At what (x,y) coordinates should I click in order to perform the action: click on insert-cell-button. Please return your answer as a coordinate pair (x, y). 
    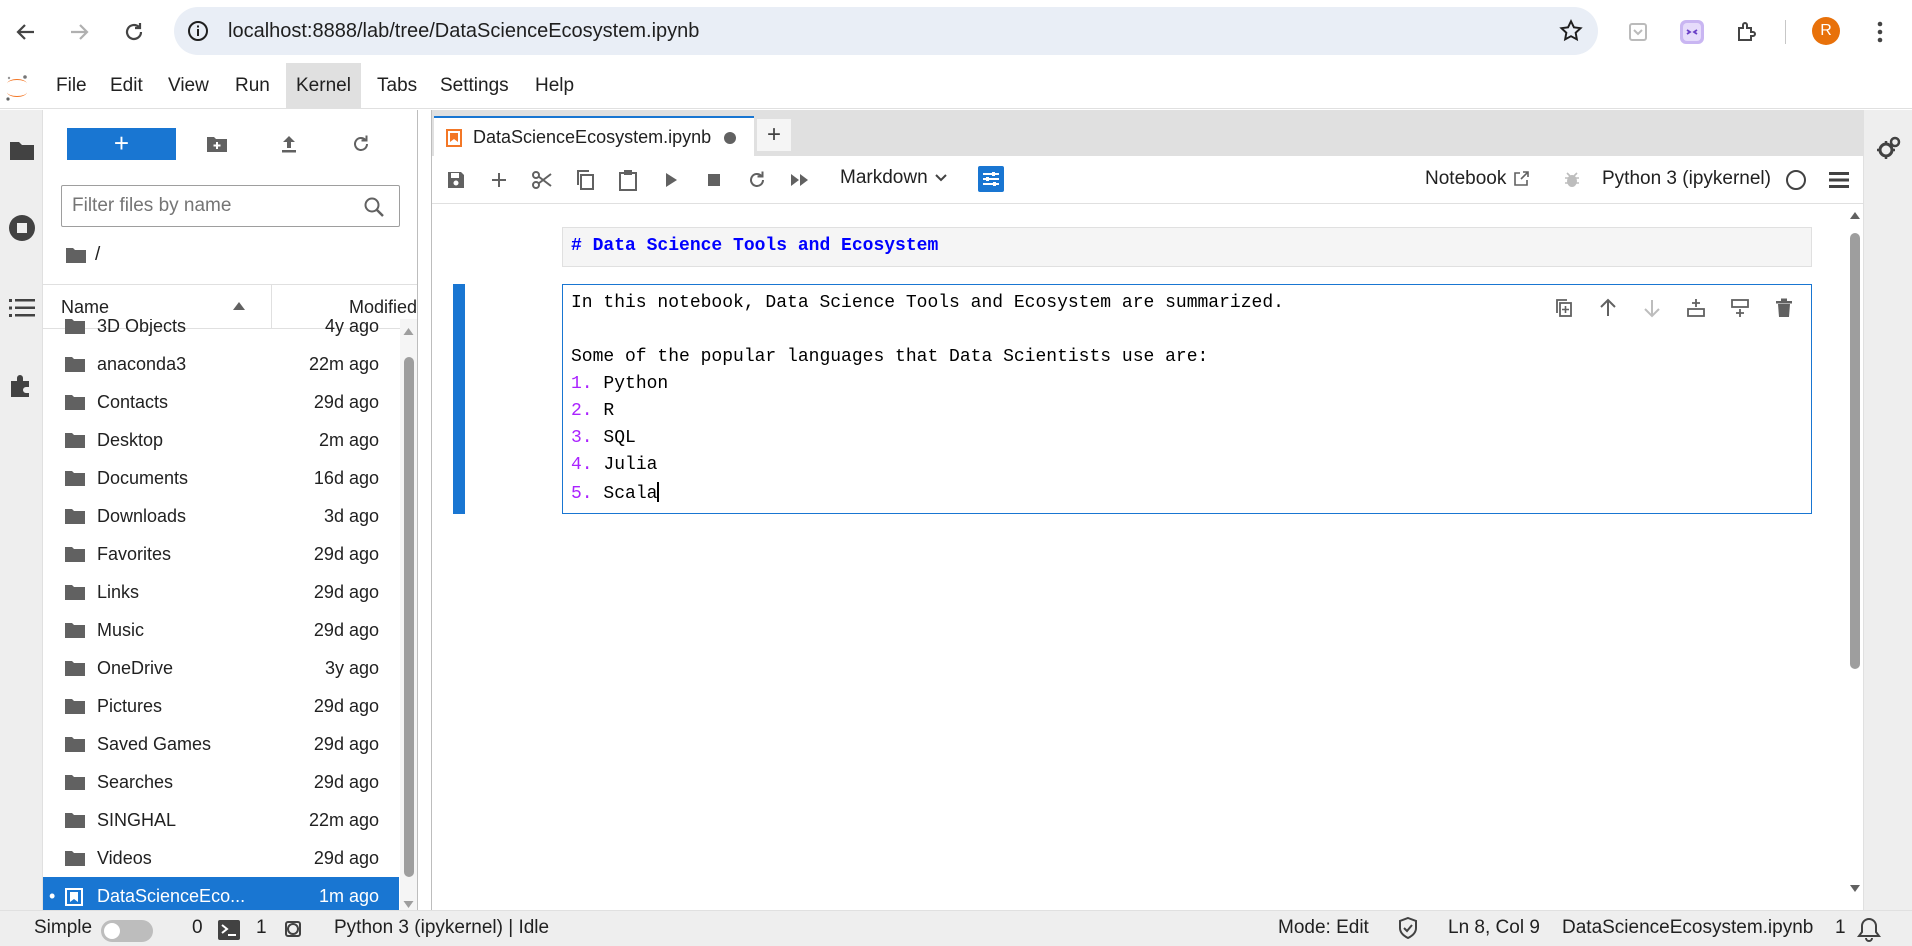
    Looking at the image, I should click on (499, 180).